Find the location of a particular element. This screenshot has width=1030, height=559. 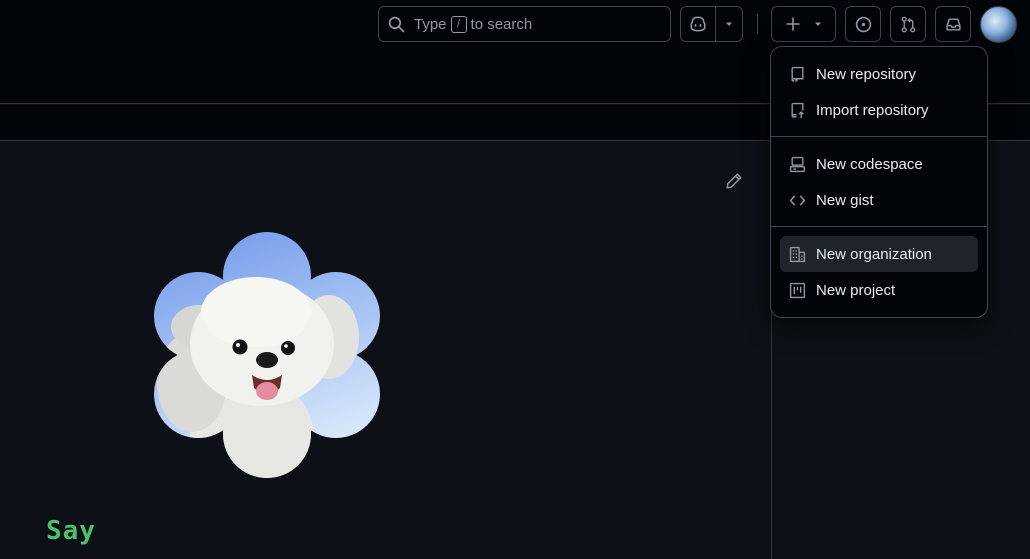

plus-icon is located at coordinates (792, 24).